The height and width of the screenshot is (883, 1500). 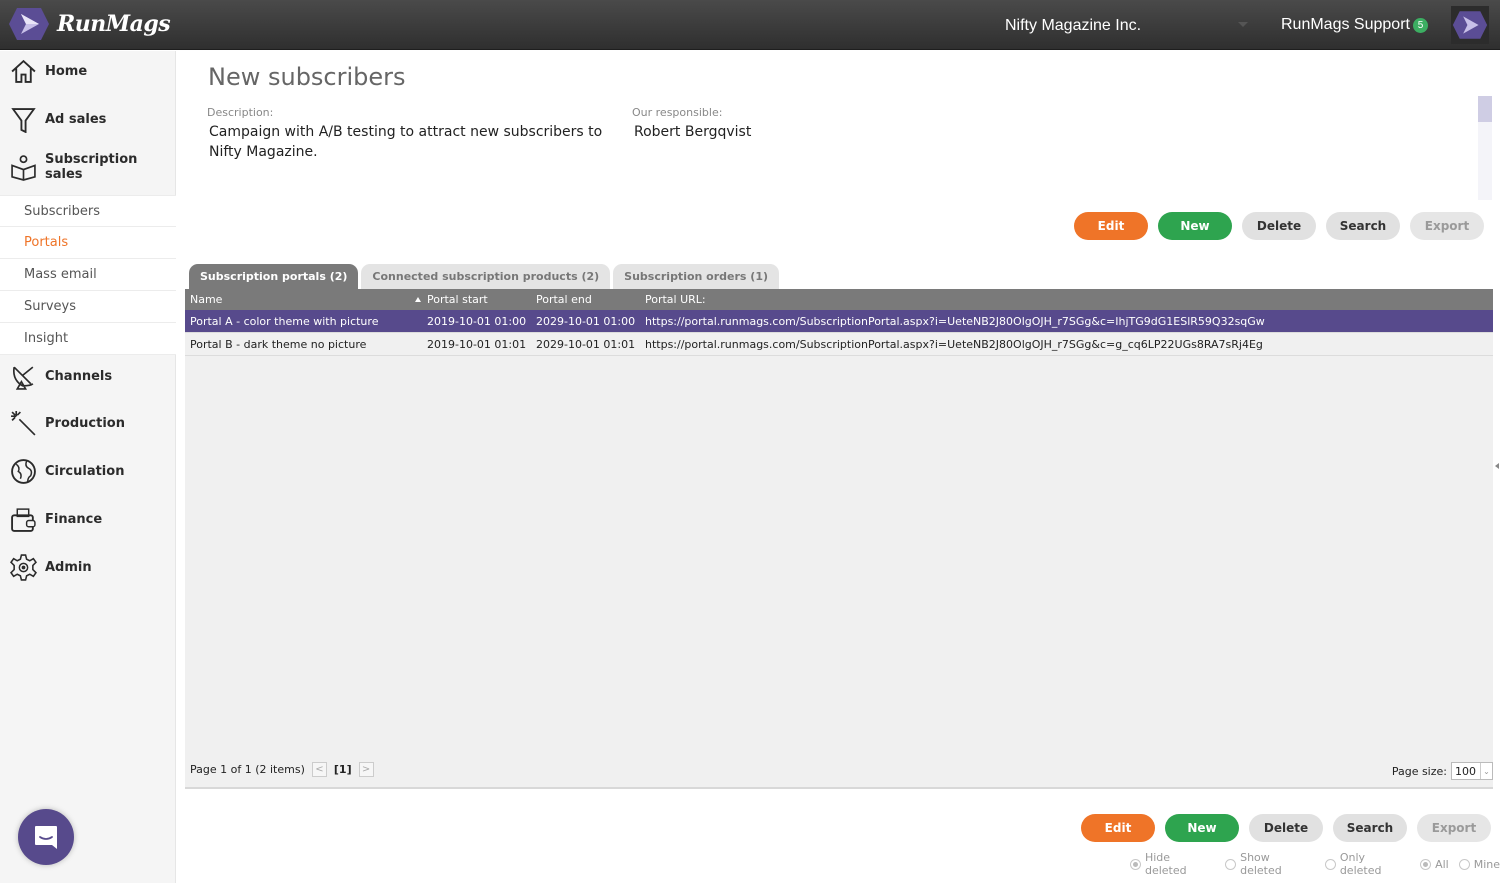 I want to click on grid-header: Name Portal start Portal end Portal URL:, so click(x=839, y=299).